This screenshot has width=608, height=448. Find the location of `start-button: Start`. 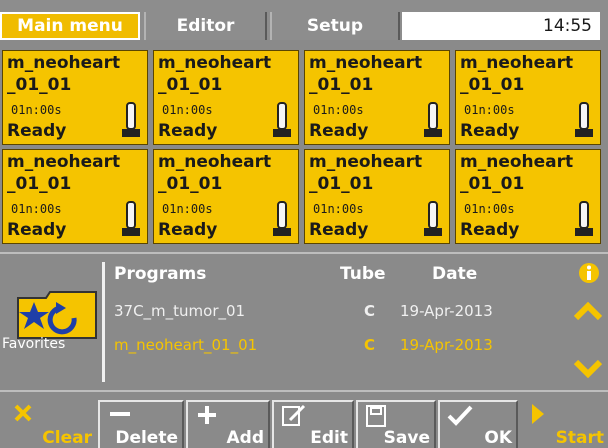

start-button: Start is located at coordinates (564, 424).